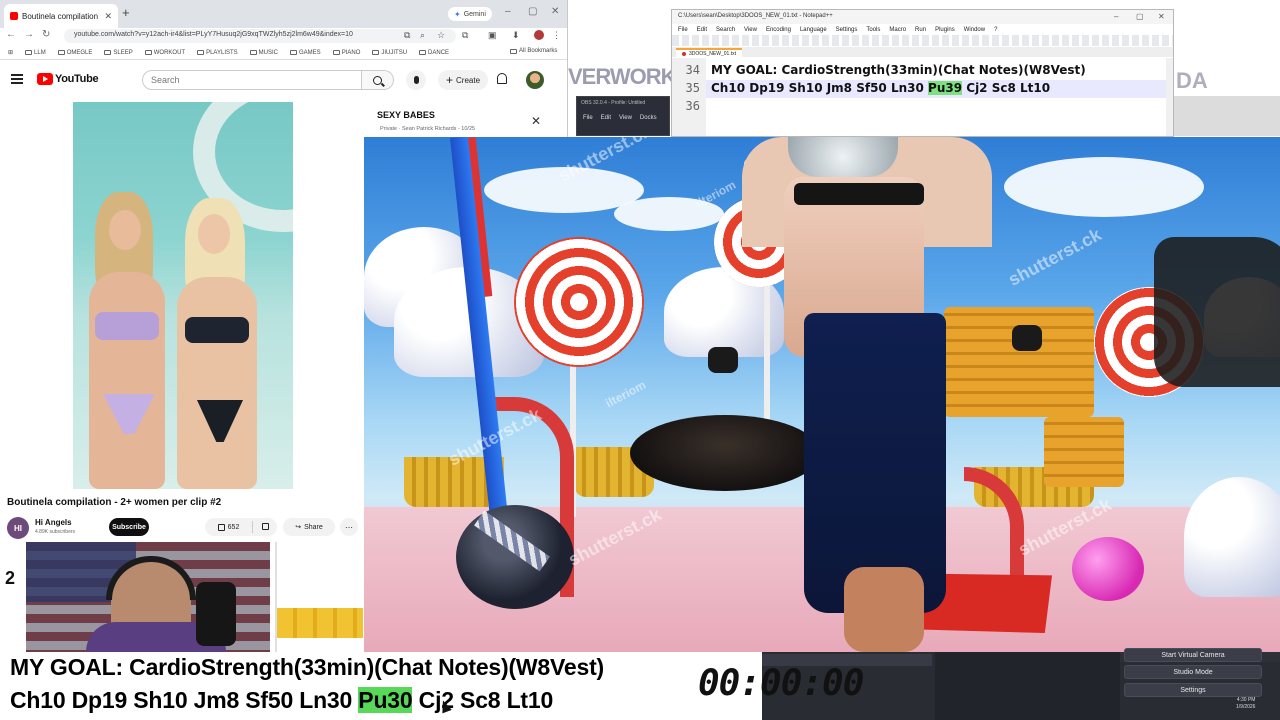 This screenshot has width=1280, height=720. I want to click on dislike-button, so click(265, 527).